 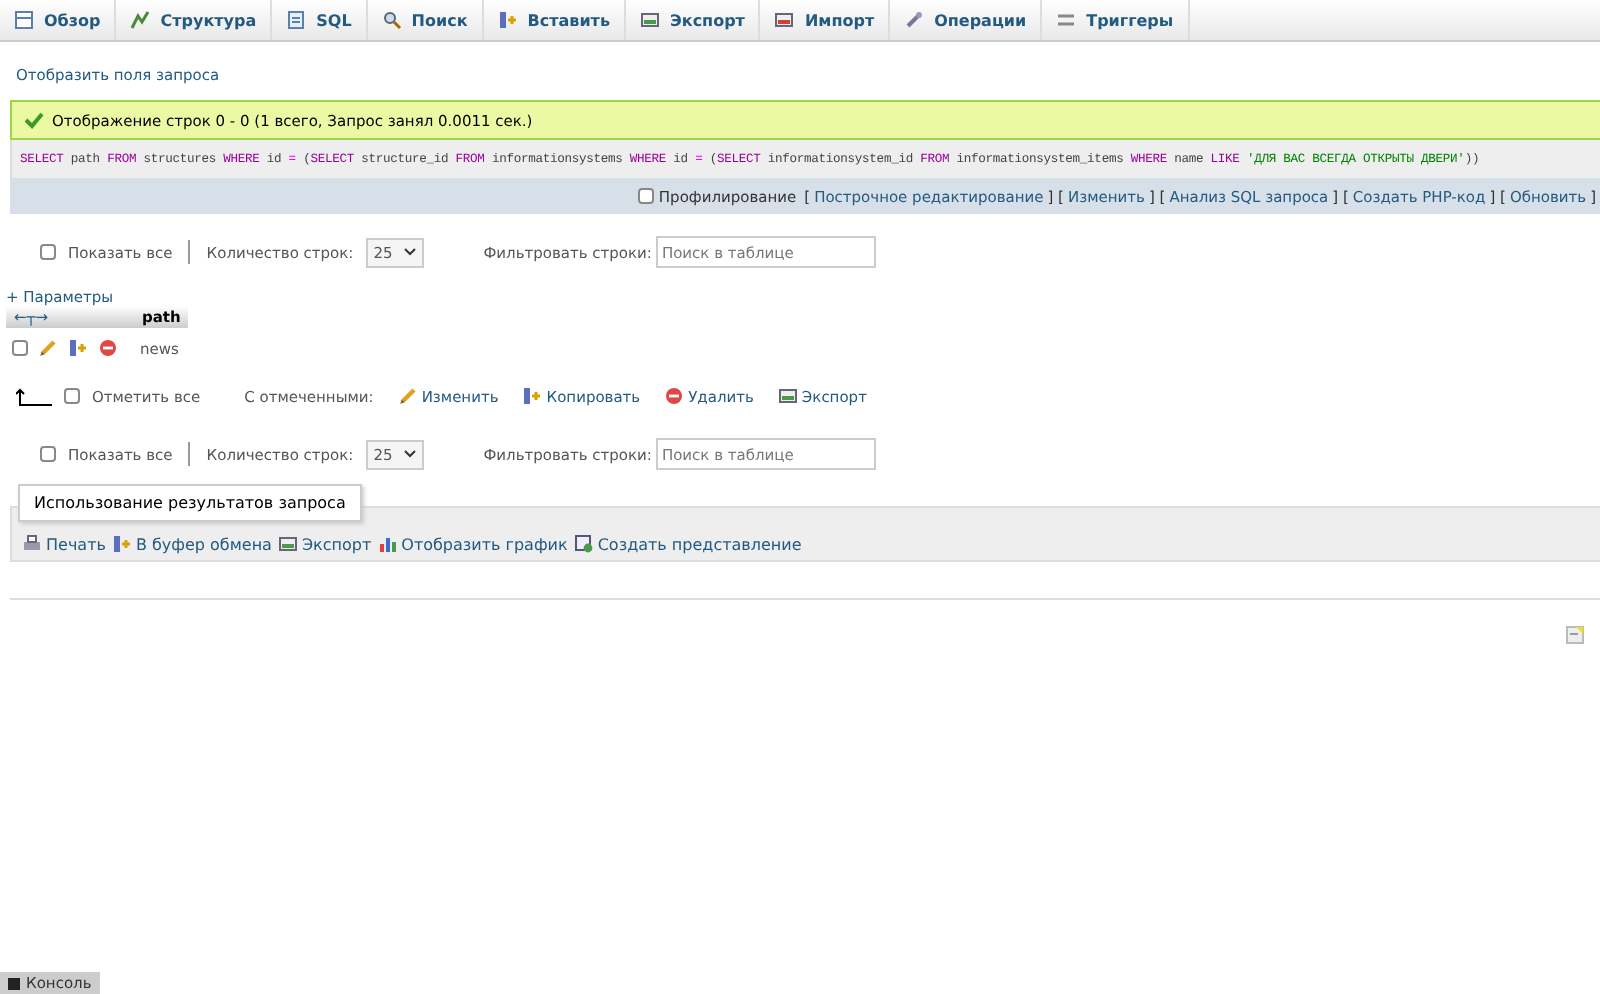 What do you see at coordinates (693, 20) in the screenshot?
I see `tab: Экспорт` at bounding box center [693, 20].